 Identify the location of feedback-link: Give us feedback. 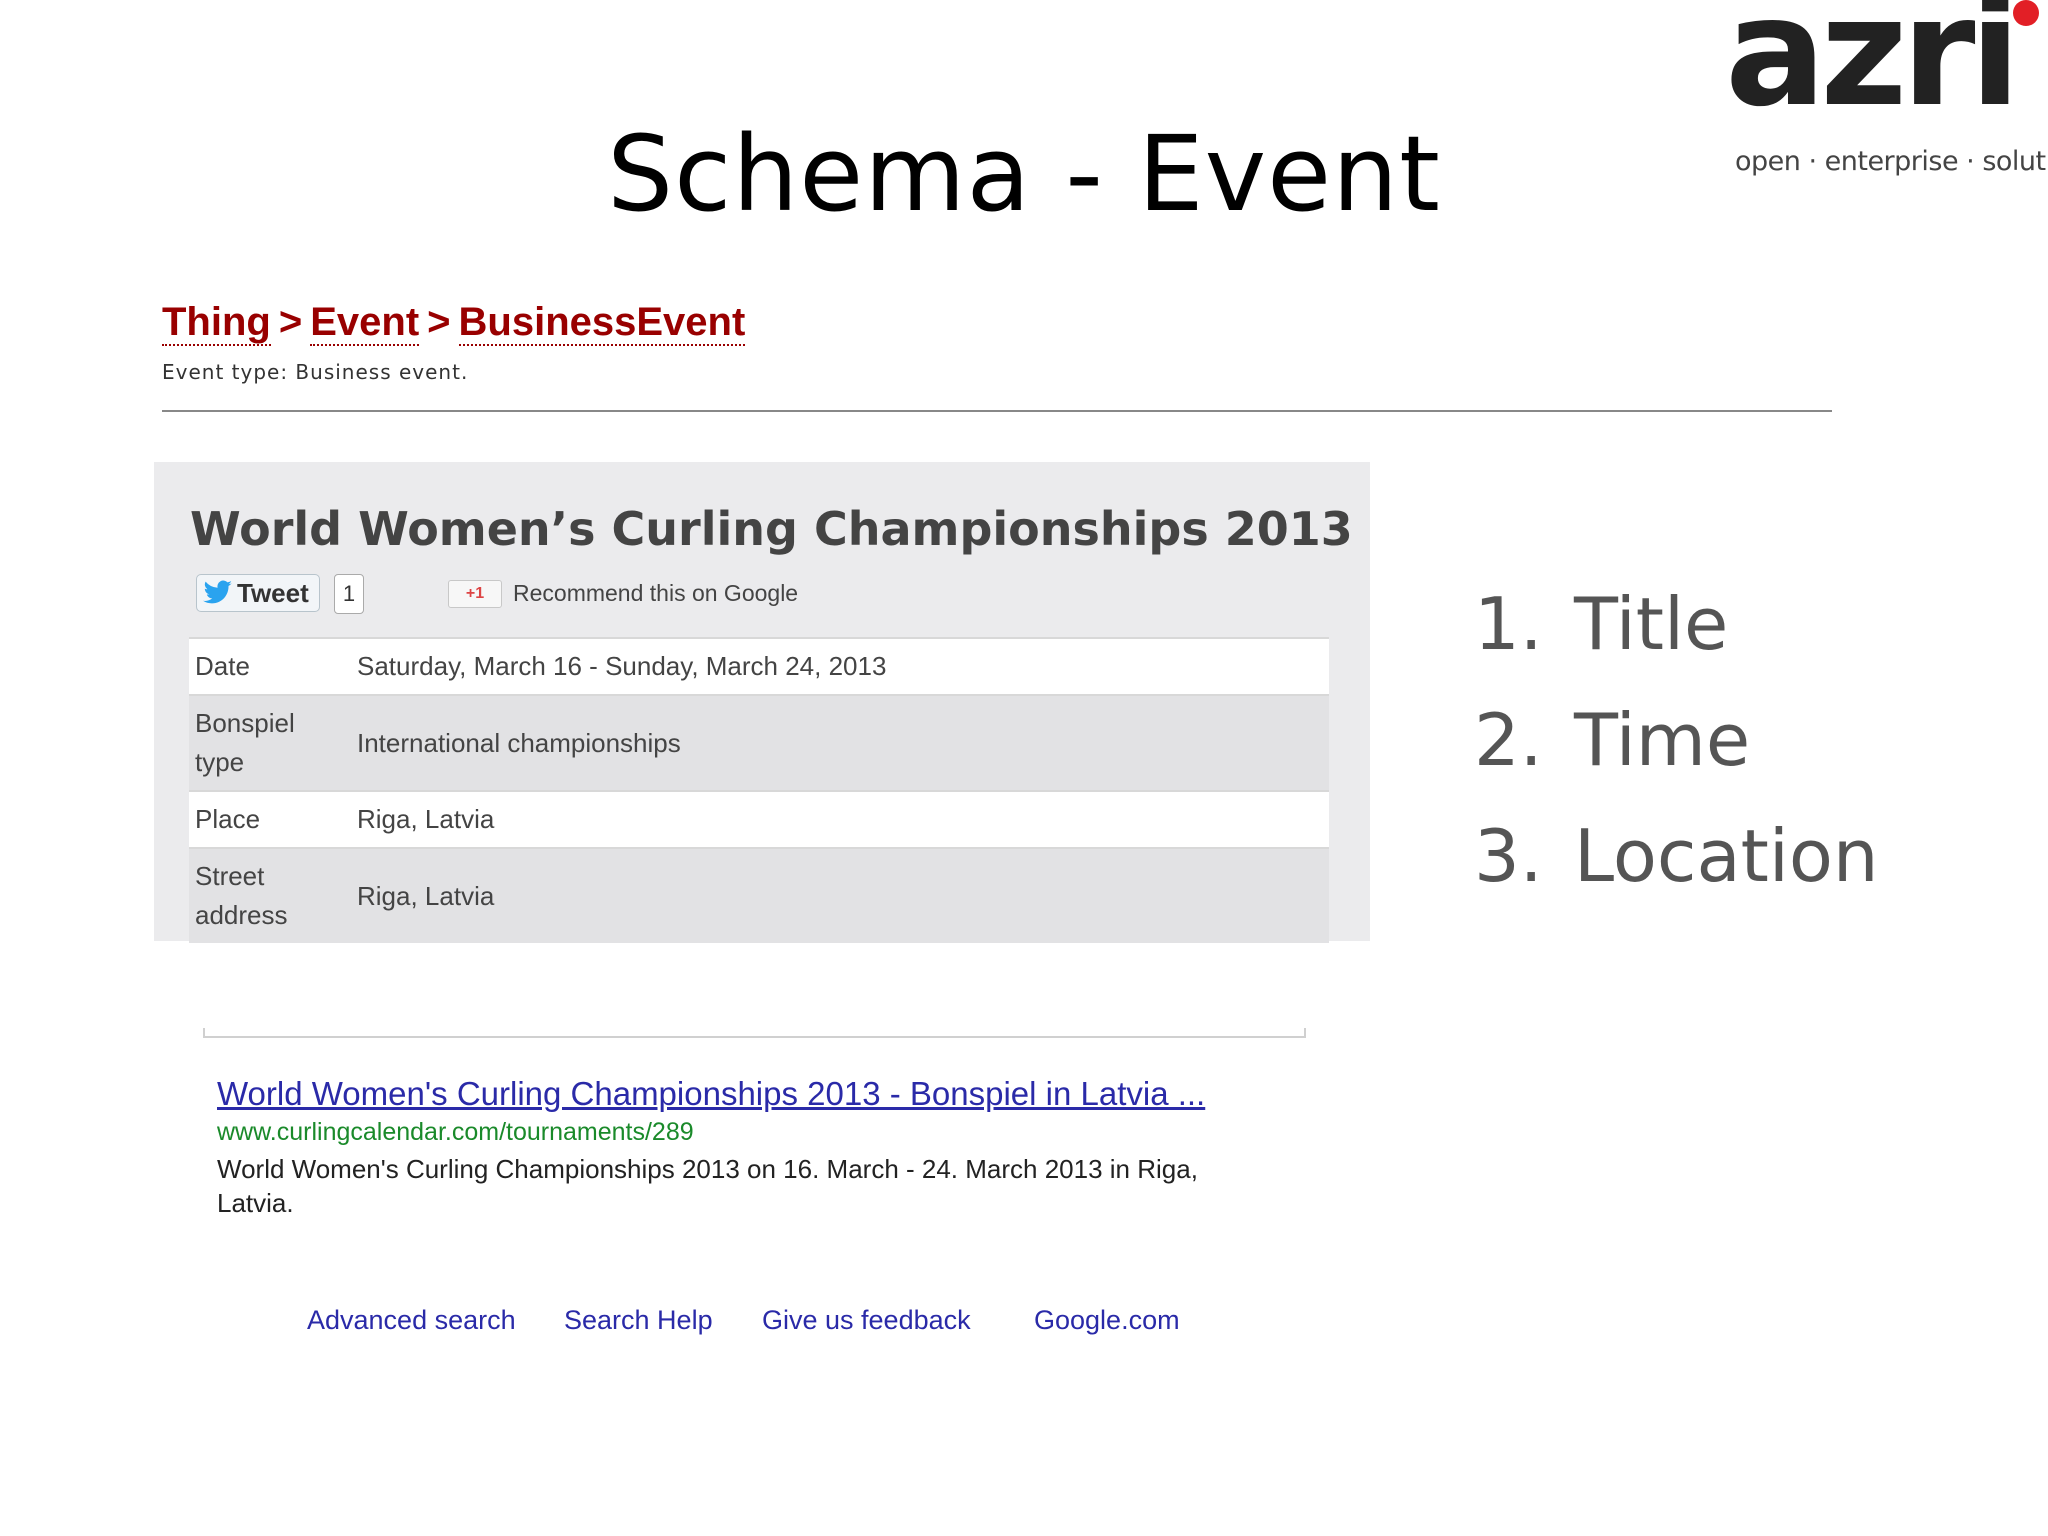
(866, 1320).